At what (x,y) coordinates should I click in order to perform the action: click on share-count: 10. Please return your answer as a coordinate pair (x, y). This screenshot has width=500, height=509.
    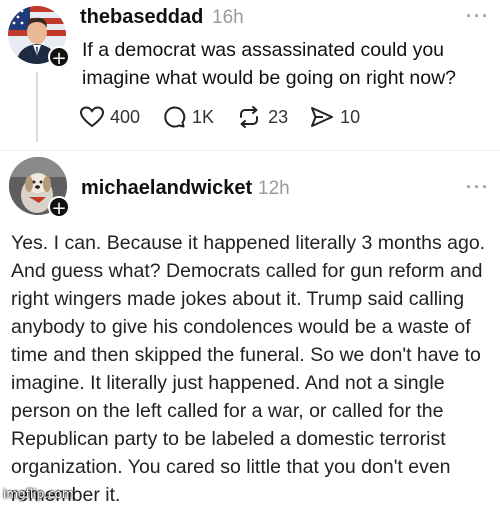
    Looking at the image, I should click on (350, 116).